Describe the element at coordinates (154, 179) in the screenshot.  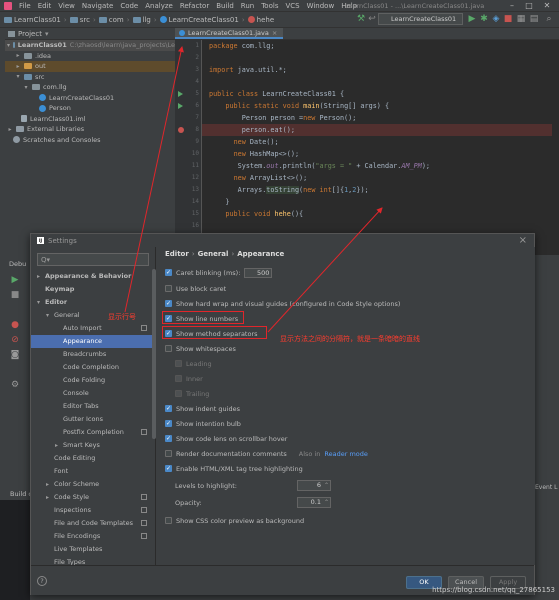
I see `annotation-arrow-line-numbers` at that location.